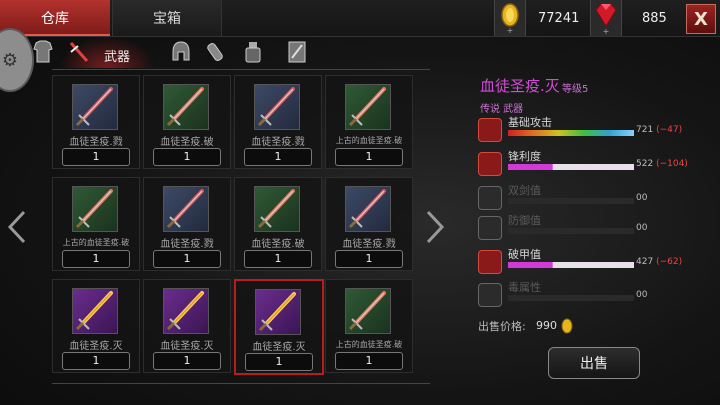  I want to click on stat-value: 522 (−104), so click(662, 164).